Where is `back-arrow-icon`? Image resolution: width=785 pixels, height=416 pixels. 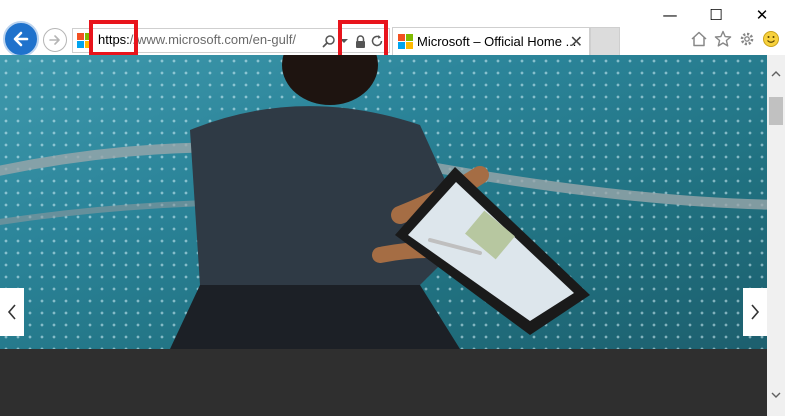 back-arrow-icon is located at coordinates (21, 39).